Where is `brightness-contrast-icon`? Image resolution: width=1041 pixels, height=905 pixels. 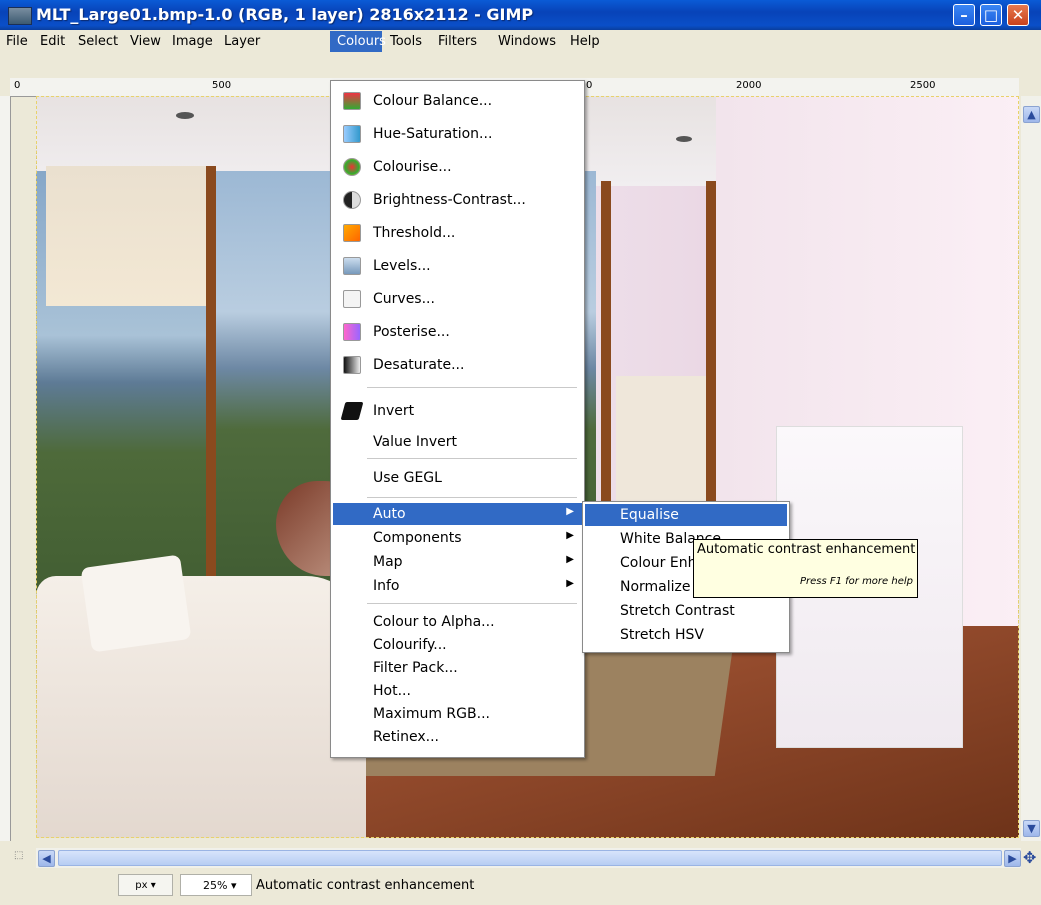
brightness-contrast-icon is located at coordinates (352, 200).